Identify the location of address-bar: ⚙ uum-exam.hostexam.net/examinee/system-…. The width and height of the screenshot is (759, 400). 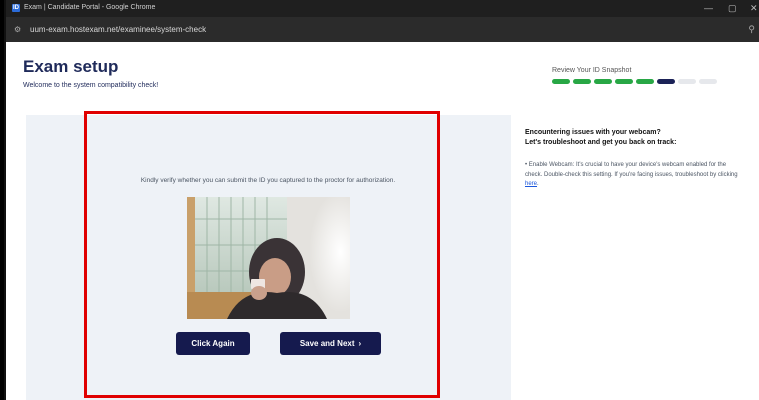
(382, 29).